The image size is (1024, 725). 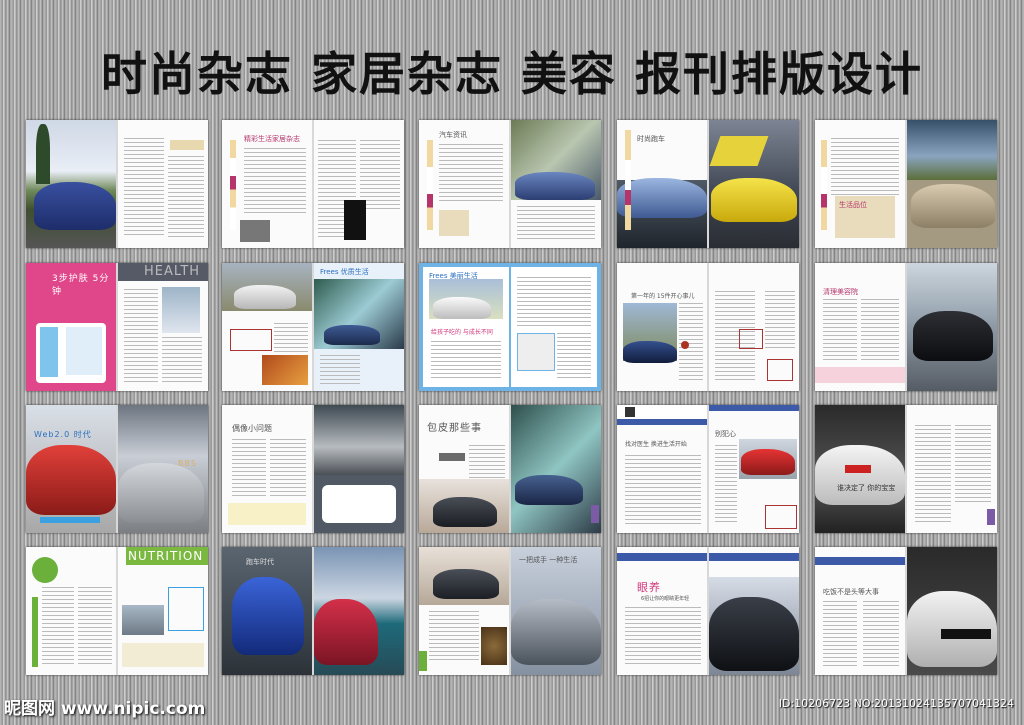 I want to click on spread-big-title: 包皮那些事, so click(x=454, y=428).